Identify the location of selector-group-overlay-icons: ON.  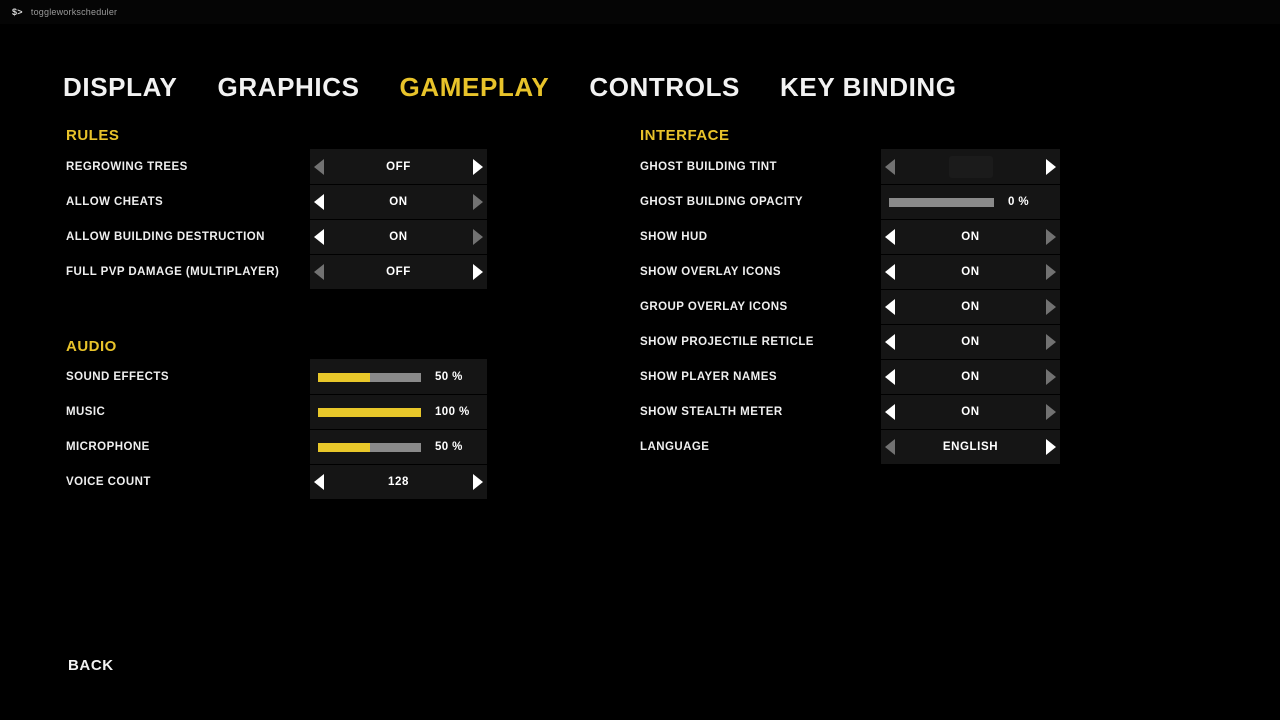
(970, 306).